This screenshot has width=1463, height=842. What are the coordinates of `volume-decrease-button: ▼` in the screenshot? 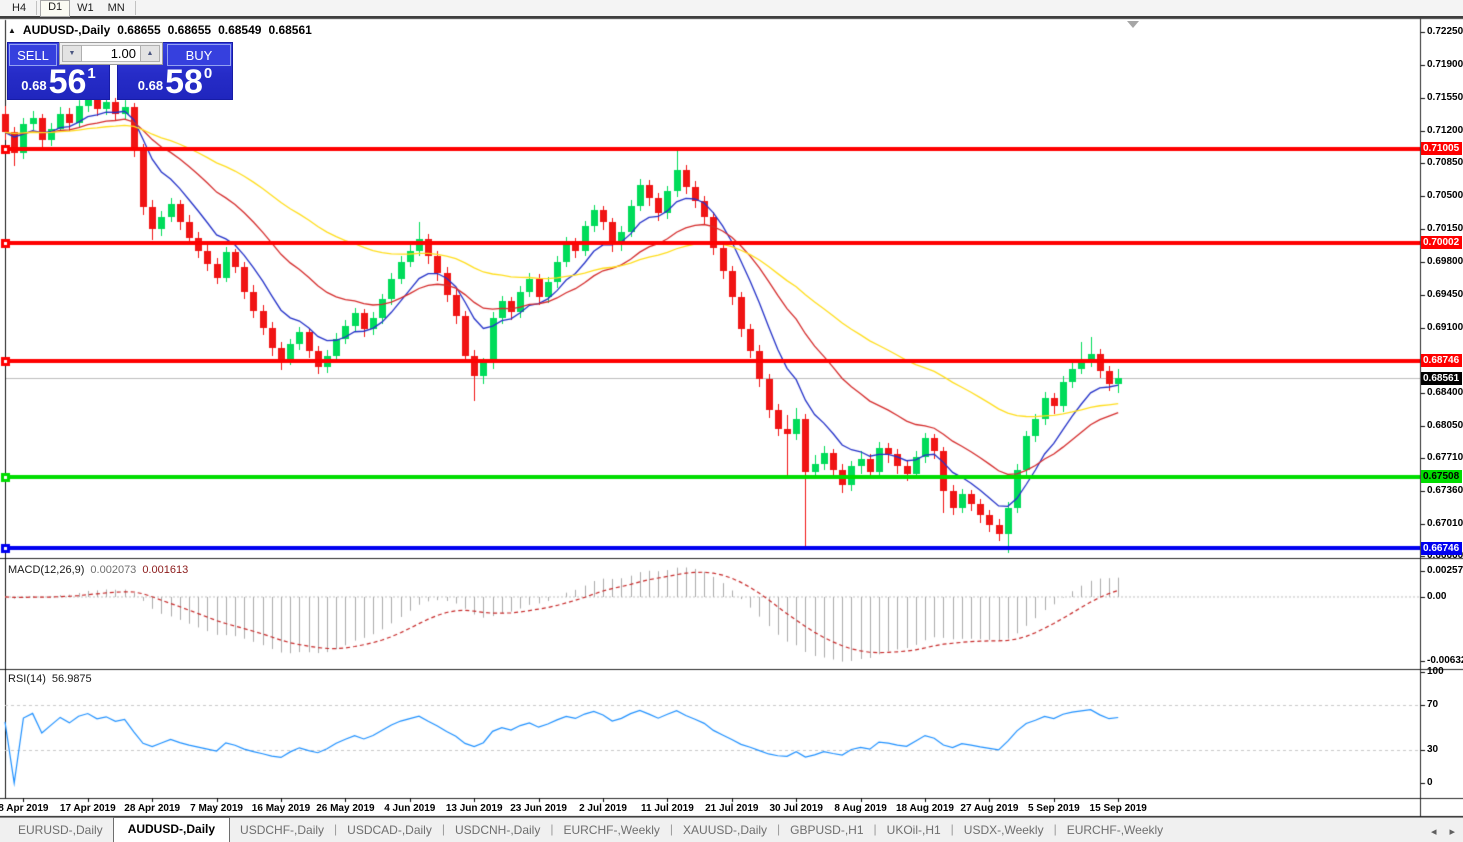 It's located at (72, 53).